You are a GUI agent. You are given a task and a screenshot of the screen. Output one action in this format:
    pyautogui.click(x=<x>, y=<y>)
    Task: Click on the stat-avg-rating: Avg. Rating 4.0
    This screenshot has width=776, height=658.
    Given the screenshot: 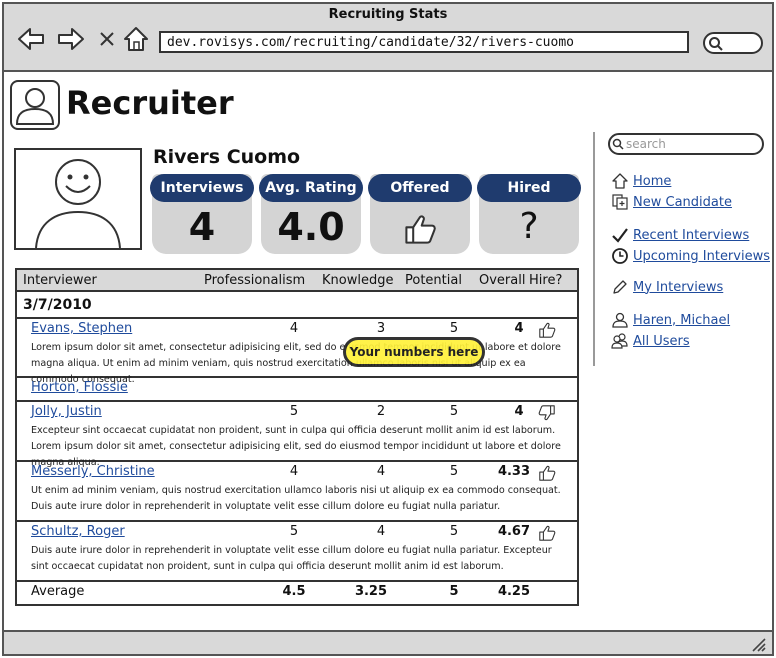 What is the action you would take?
    pyautogui.click(x=311, y=214)
    